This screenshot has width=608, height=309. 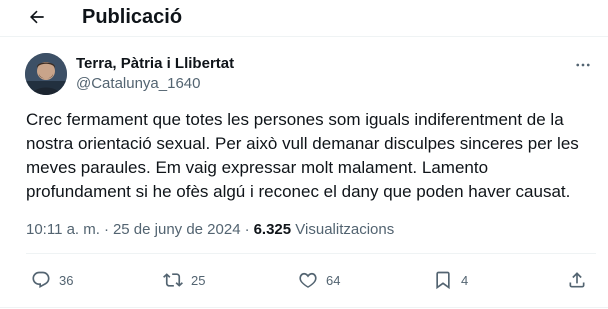 I want to click on bookmark-icon, so click(x=443, y=280).